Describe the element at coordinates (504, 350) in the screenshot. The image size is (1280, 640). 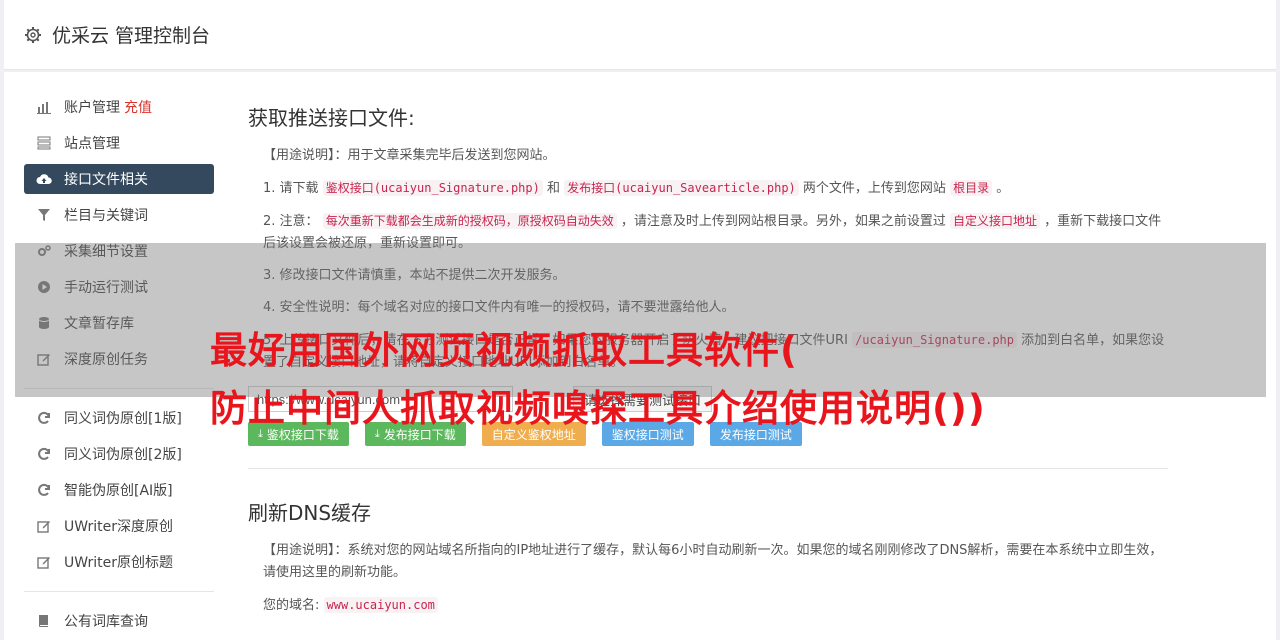
I see `watermark-line-1: 最好用国外网页视频抓取工具软件(` at that location.